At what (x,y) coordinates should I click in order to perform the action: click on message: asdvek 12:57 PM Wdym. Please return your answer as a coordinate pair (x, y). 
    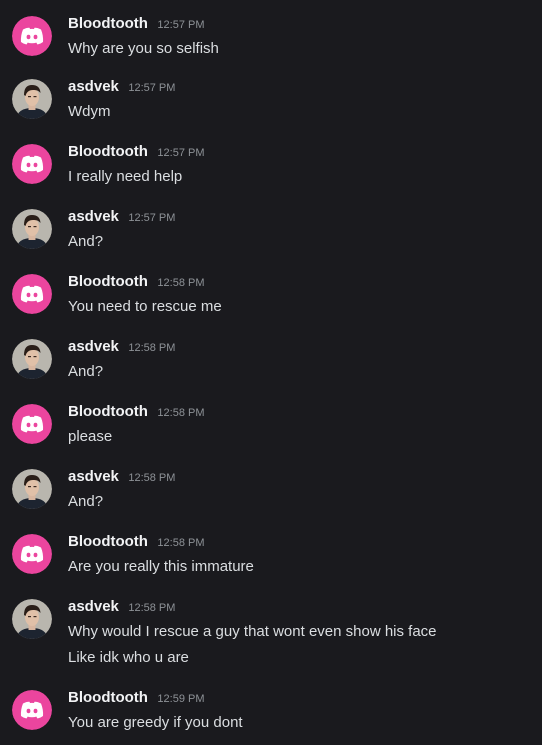
    Looking at the image, I should click on (271, 108).